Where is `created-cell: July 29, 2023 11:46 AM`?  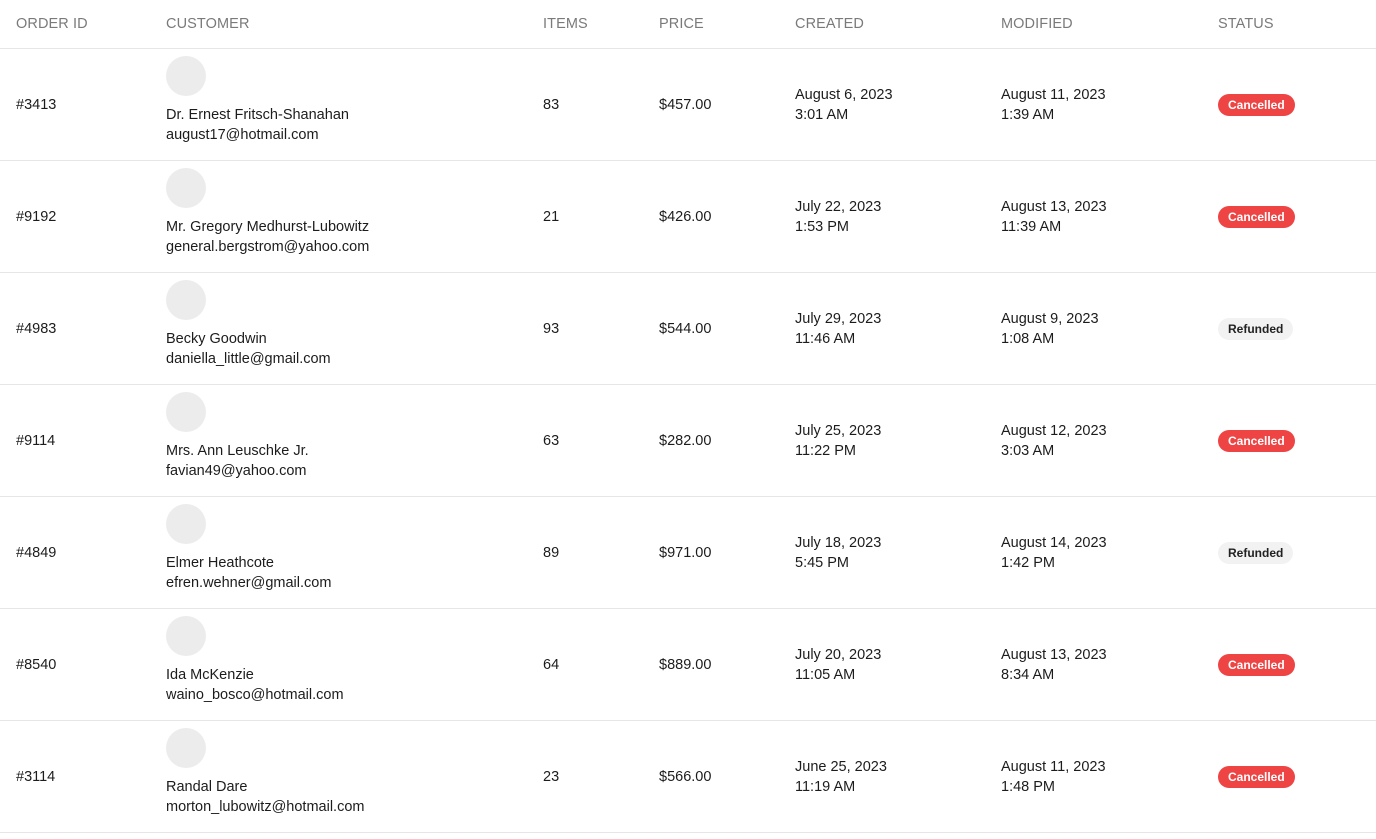 created-cell: July 29, 2023 11:46 AM is located at coordinates (898, 329).